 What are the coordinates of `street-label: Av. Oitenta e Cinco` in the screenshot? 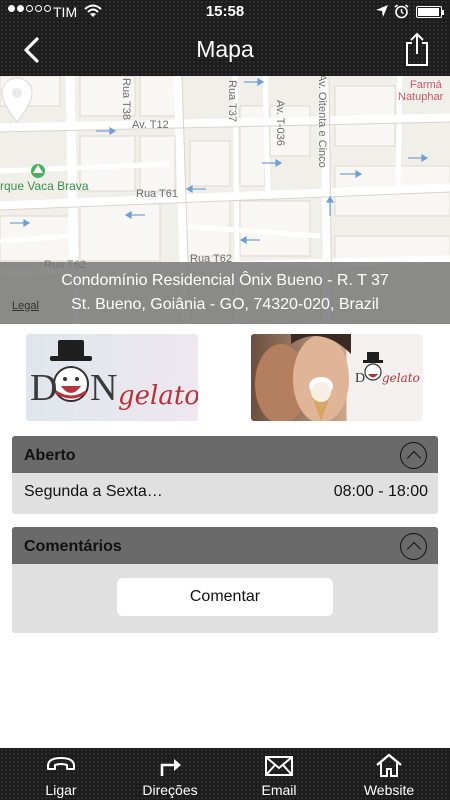 It's located at (322, 122).